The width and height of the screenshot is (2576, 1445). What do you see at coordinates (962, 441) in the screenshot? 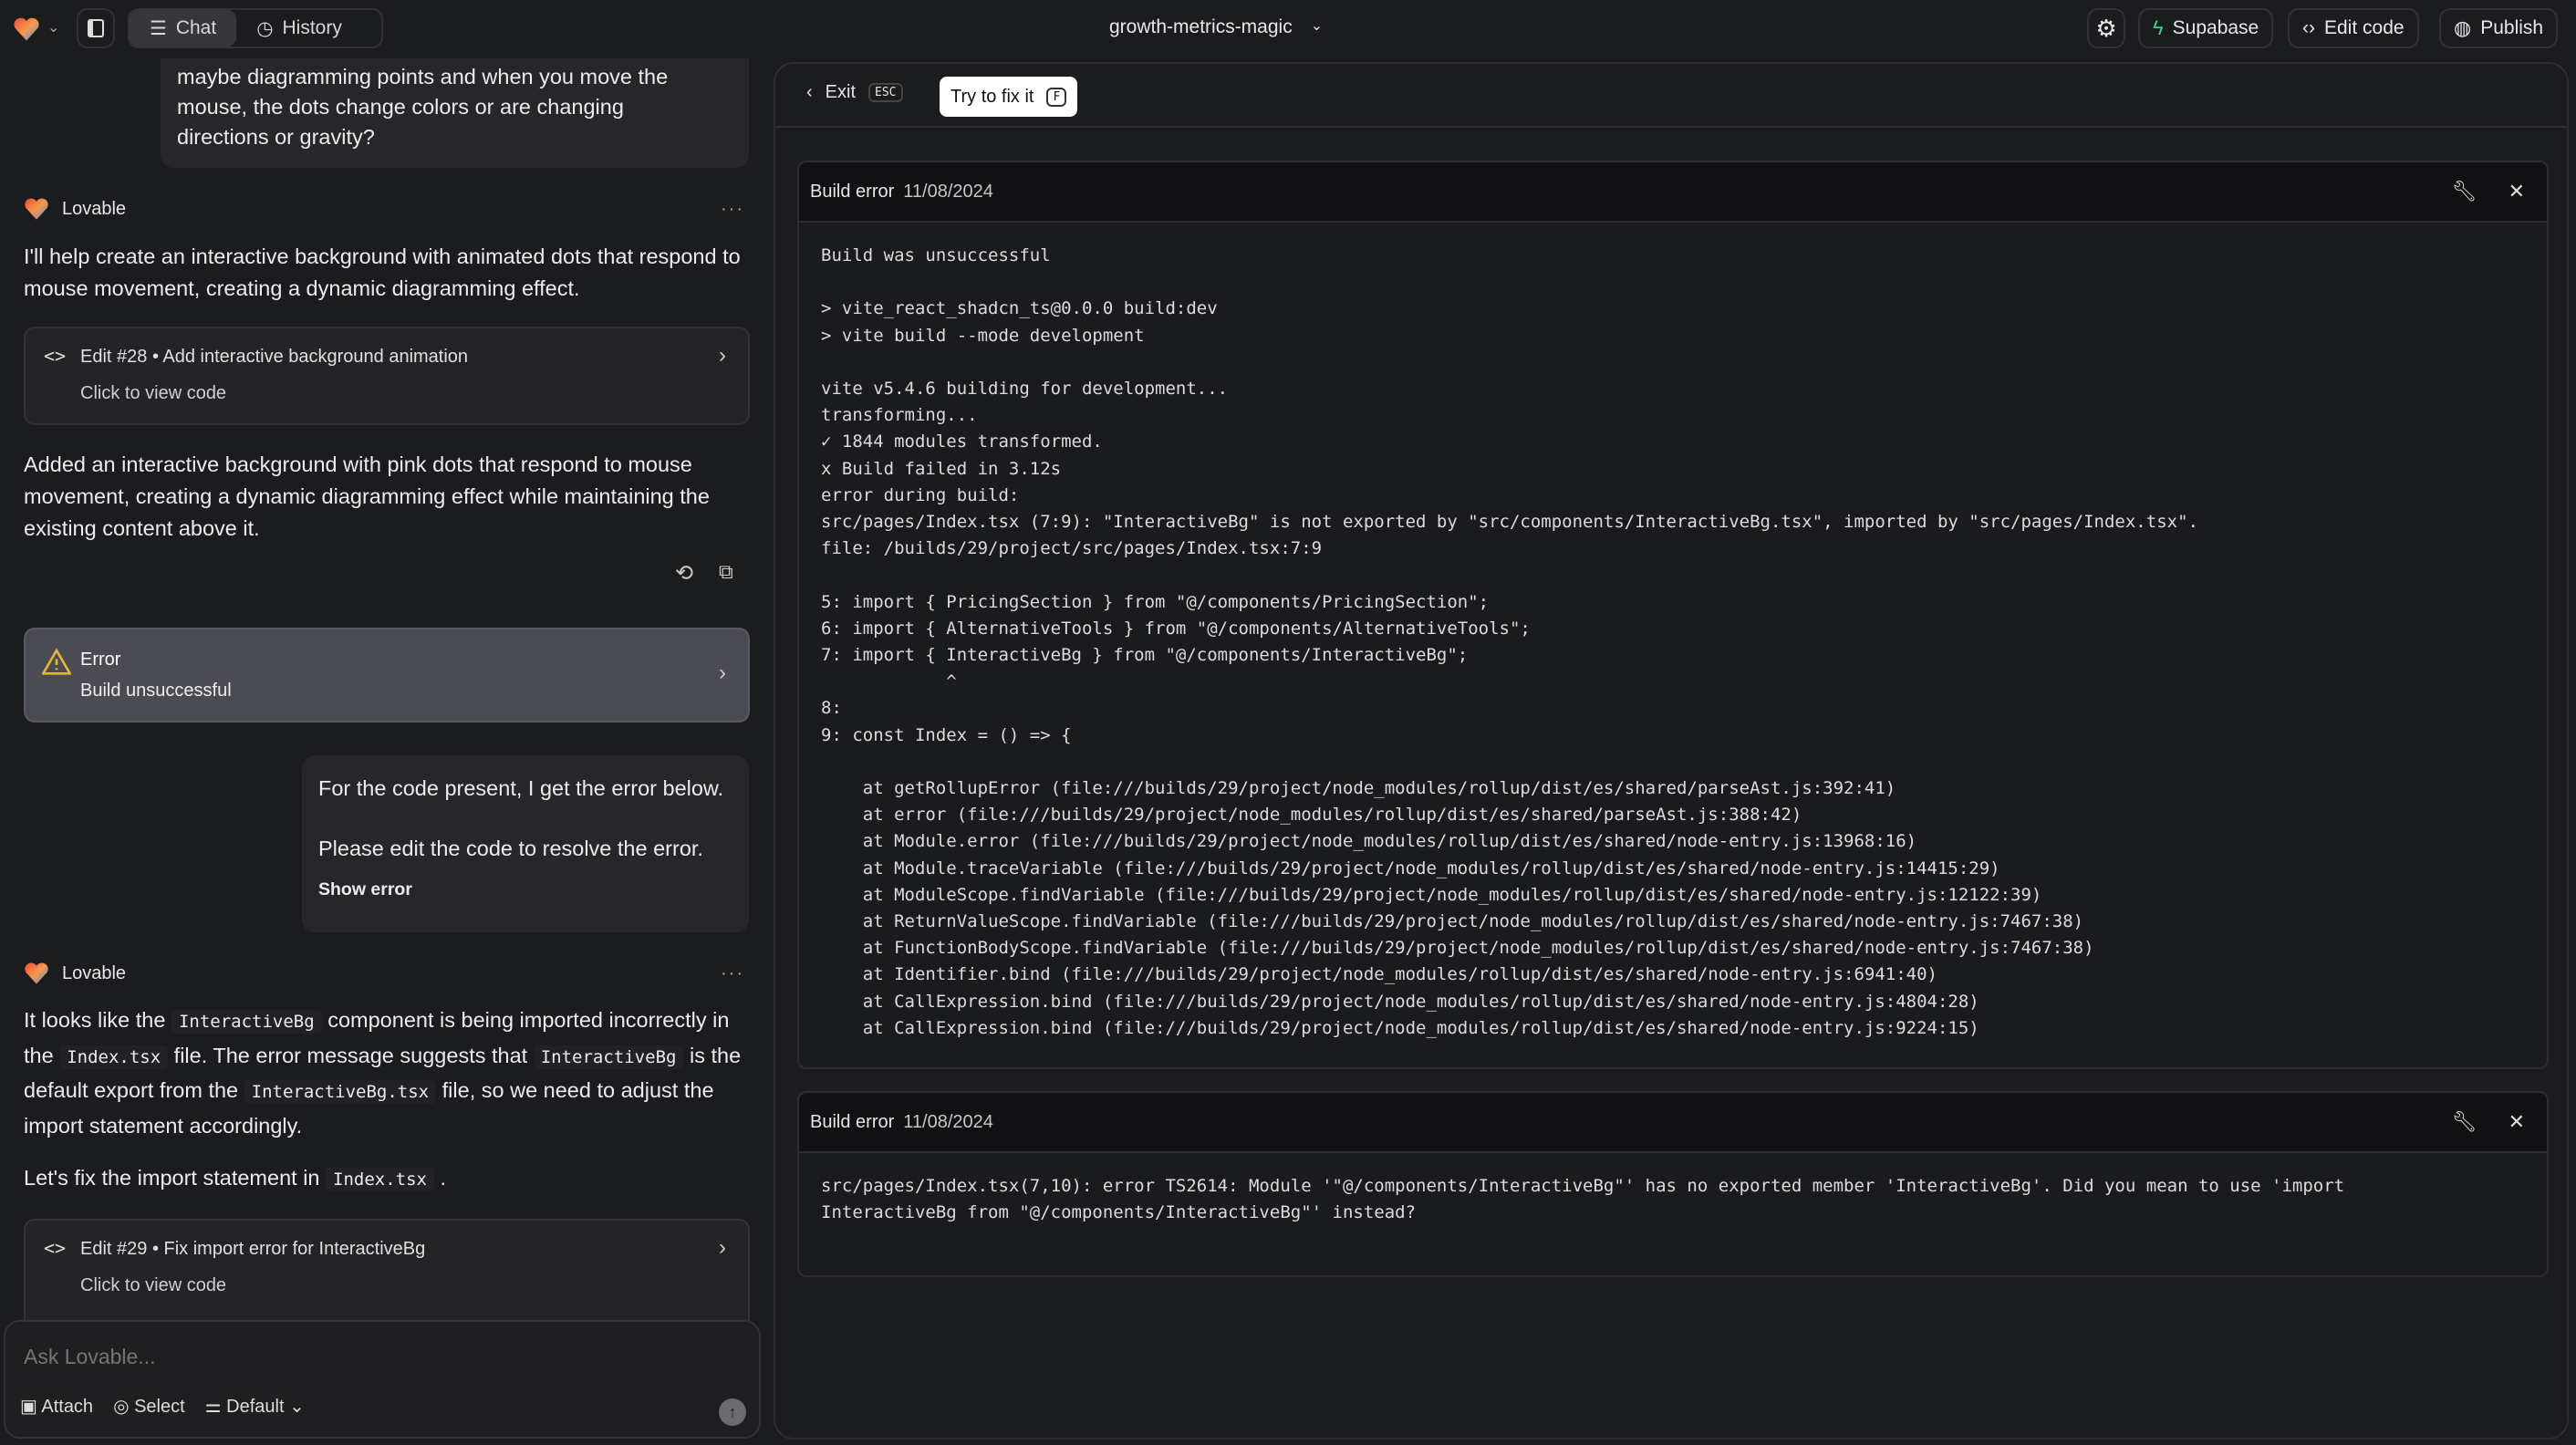
I see `log-line: ✓ 1844 modules transformed.` at bounding box center [962, 441].